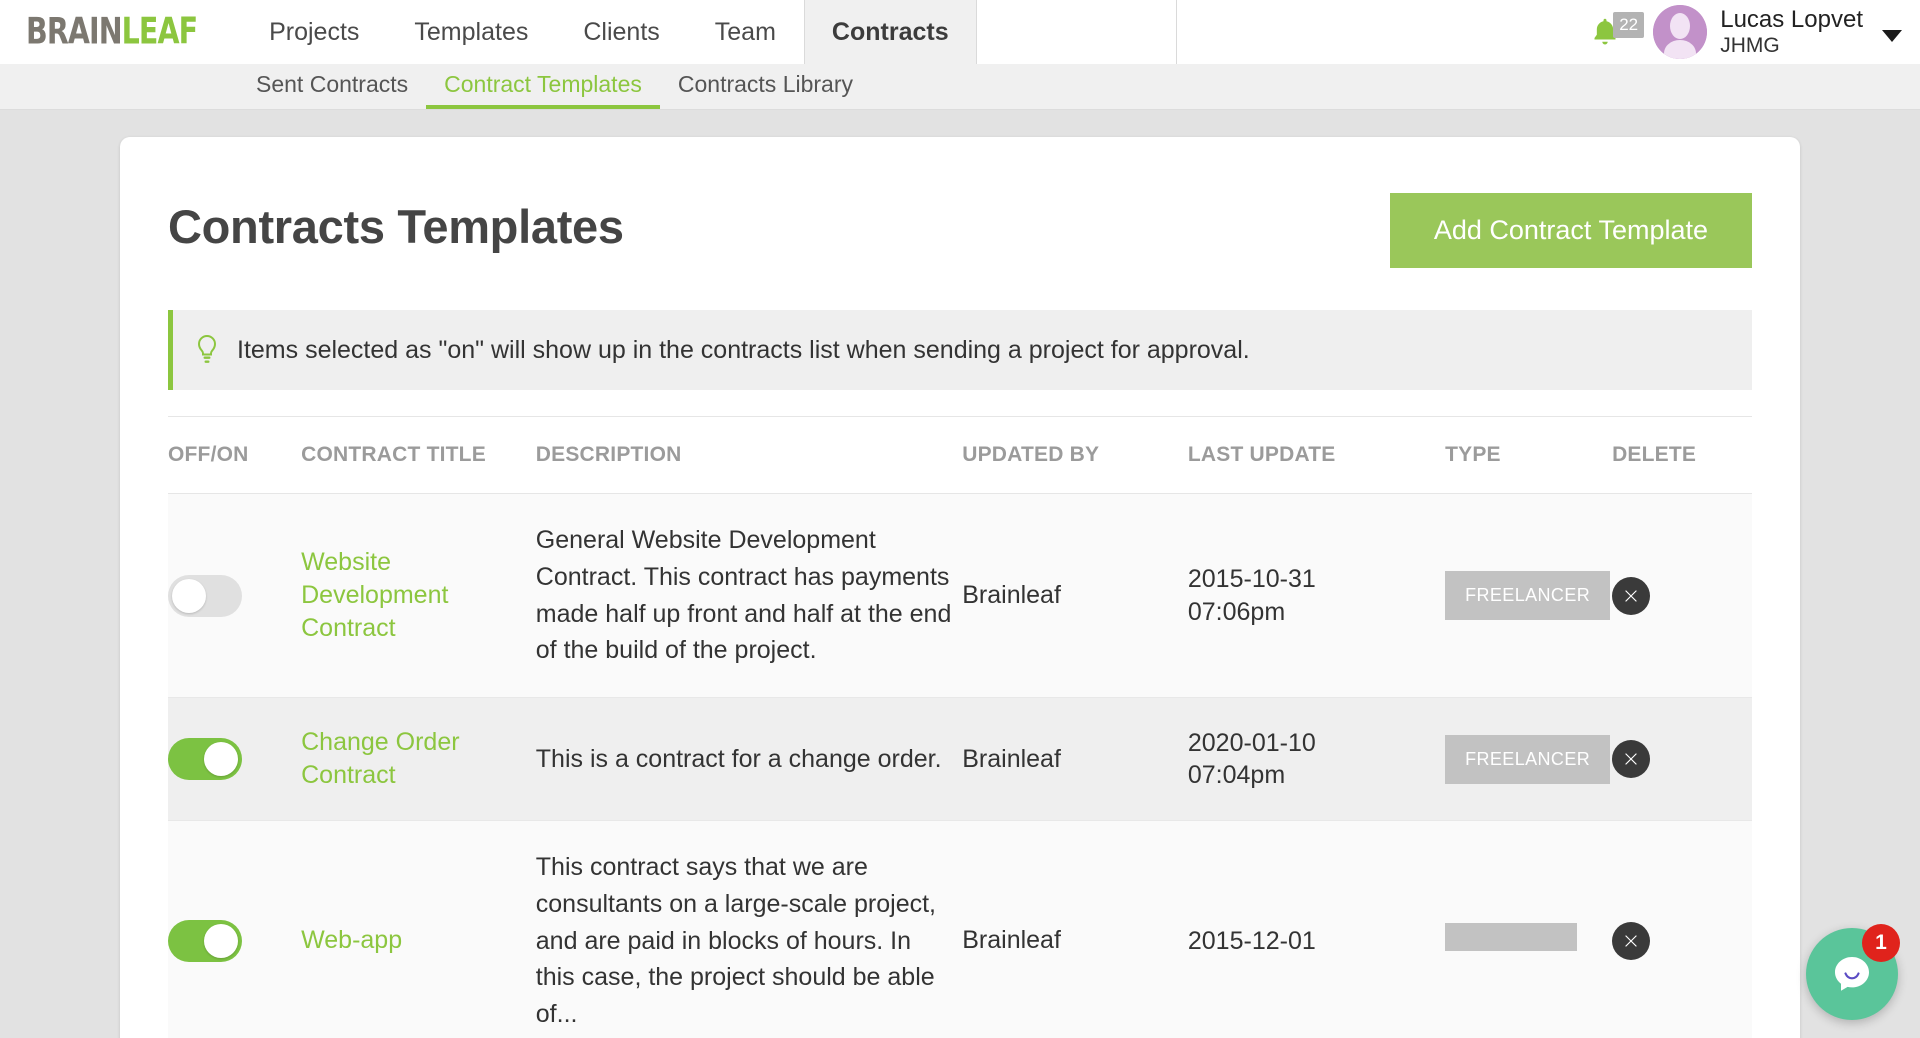 The height and width of the screenshot is (1038, 1920). I want to click on cell-contract-title: Web-app, so click(418, 929).